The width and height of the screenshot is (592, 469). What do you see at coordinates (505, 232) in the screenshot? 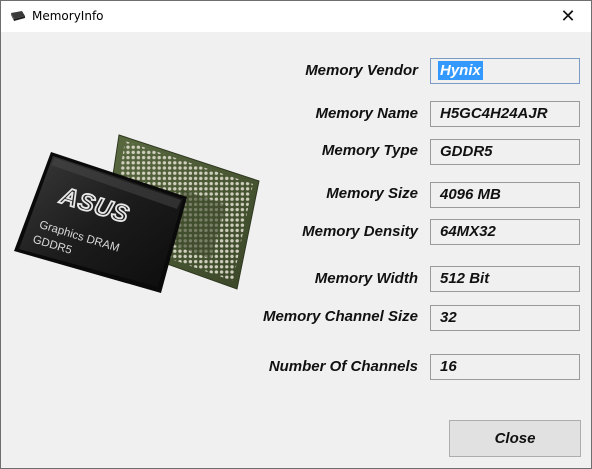
I see `field-memory-density: 64MX32` at bounding box center [505, 232].